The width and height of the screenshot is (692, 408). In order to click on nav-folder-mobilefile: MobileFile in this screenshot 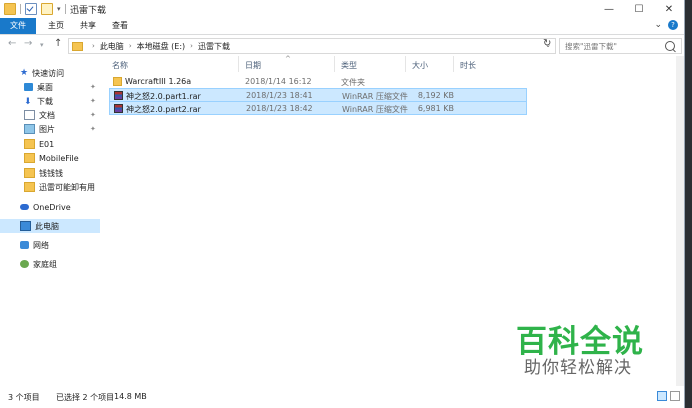, I will do `click(50, 158)`.